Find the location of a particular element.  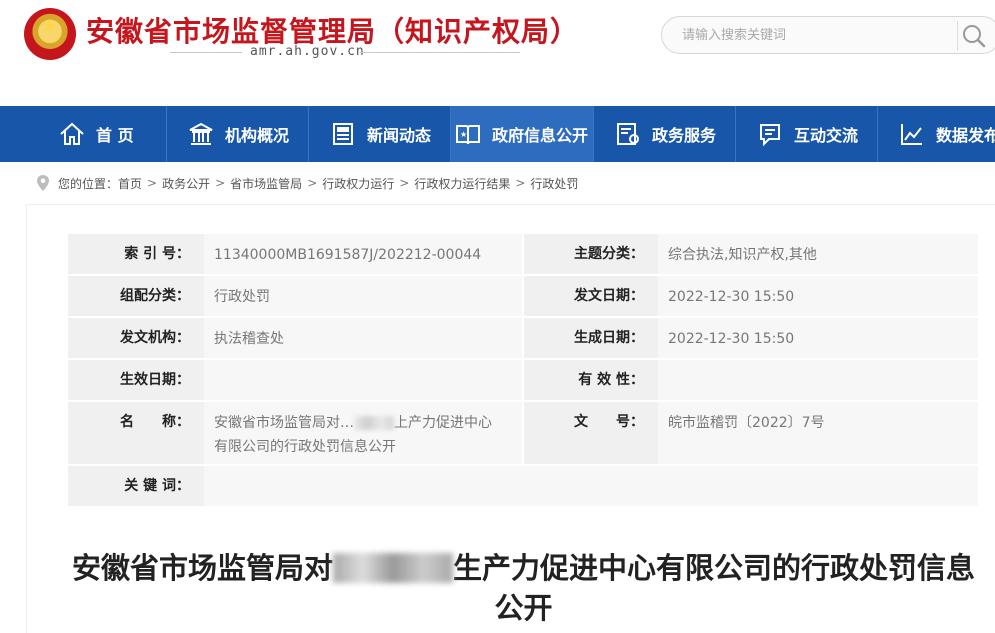

doc-number-label: 文 号： is located at coordinates (590, 433).